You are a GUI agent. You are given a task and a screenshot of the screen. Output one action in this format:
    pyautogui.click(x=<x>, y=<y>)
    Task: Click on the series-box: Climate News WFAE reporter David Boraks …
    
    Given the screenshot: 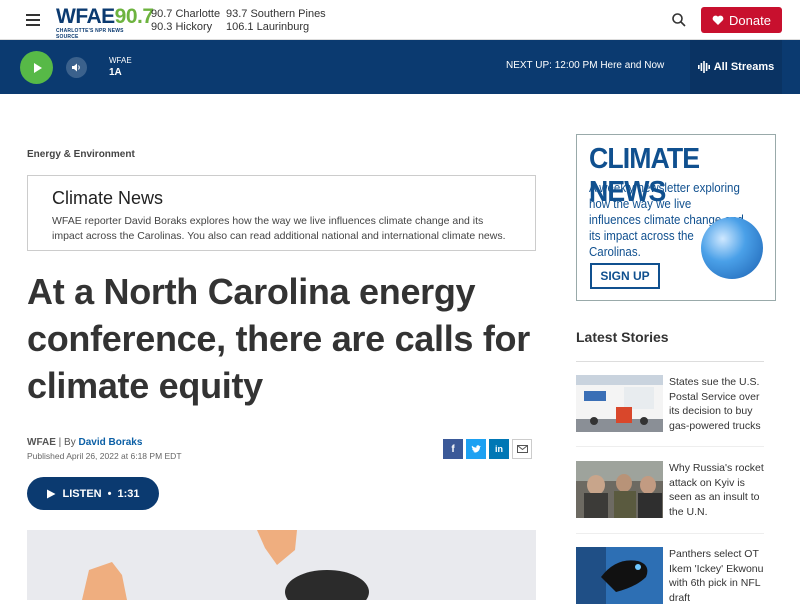 What is the action you would take?
    pyautogui.click(x=281, y=213)
    